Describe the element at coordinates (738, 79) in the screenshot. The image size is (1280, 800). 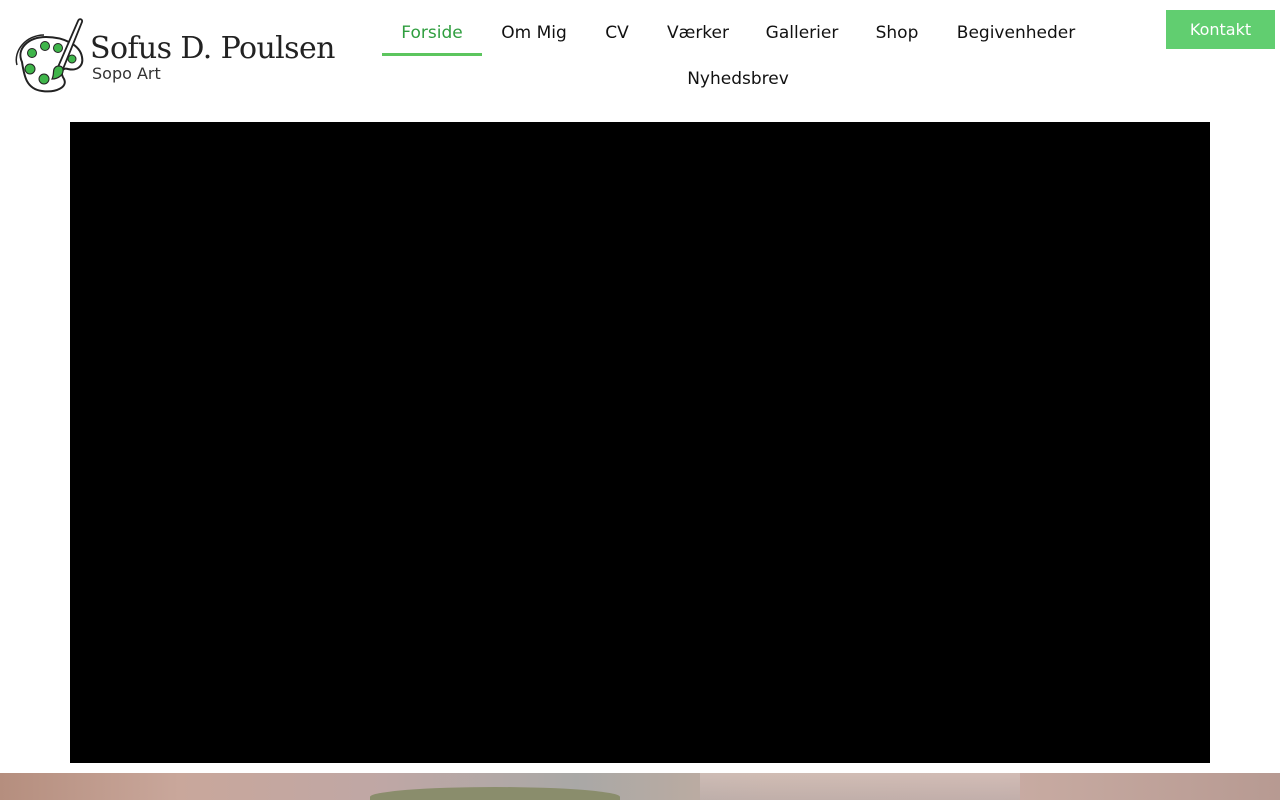
I see `nav-item-nyhedsbrev: Nyhedsbrev` at that location.